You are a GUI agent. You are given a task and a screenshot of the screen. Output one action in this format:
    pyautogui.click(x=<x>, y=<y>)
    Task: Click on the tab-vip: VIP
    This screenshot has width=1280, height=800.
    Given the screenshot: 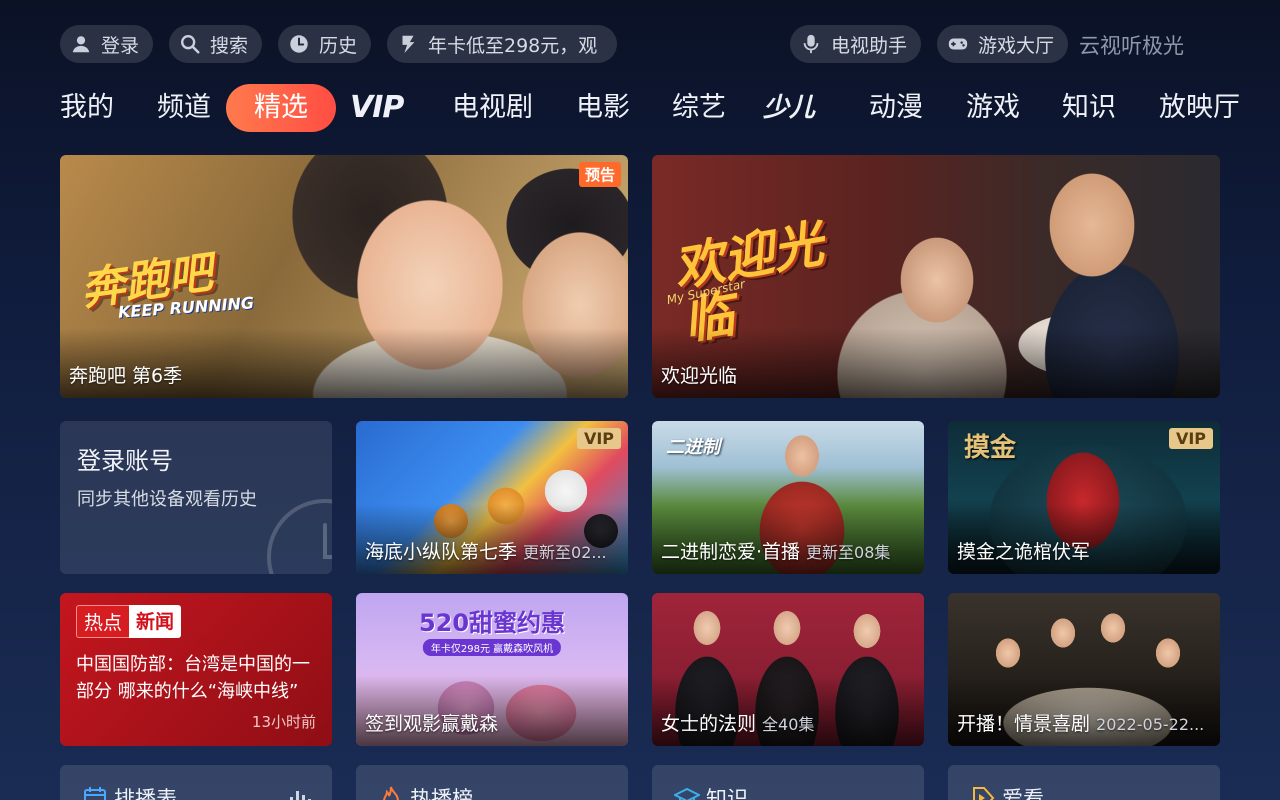 What is the action you would take?
    pyautogui.click(x=377, y=108)
    